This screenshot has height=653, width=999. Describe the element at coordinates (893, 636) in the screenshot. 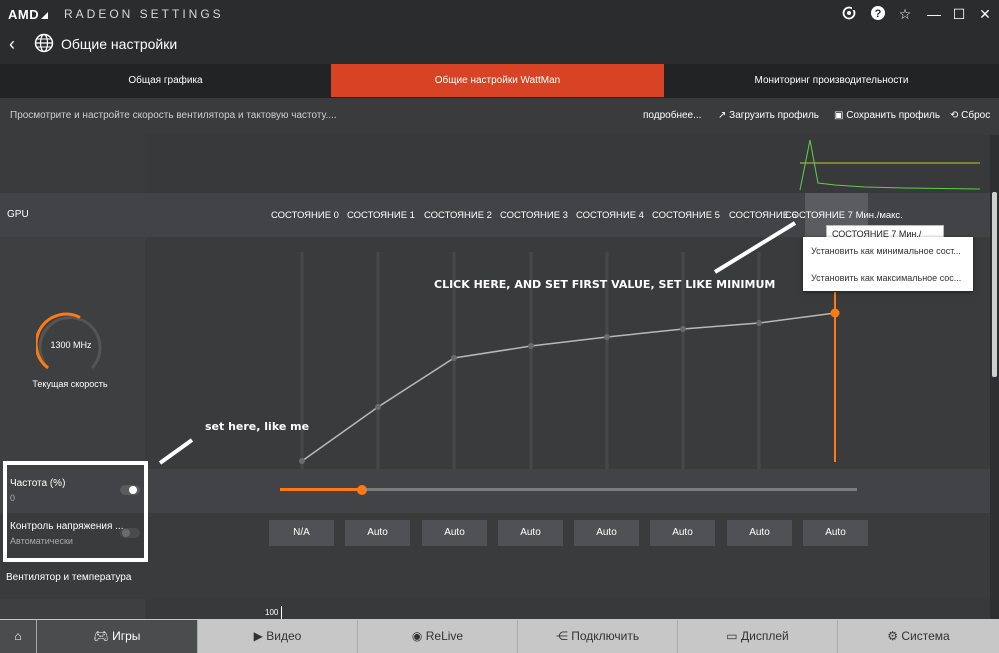

I see `settings-icon: ⚙` at that location.